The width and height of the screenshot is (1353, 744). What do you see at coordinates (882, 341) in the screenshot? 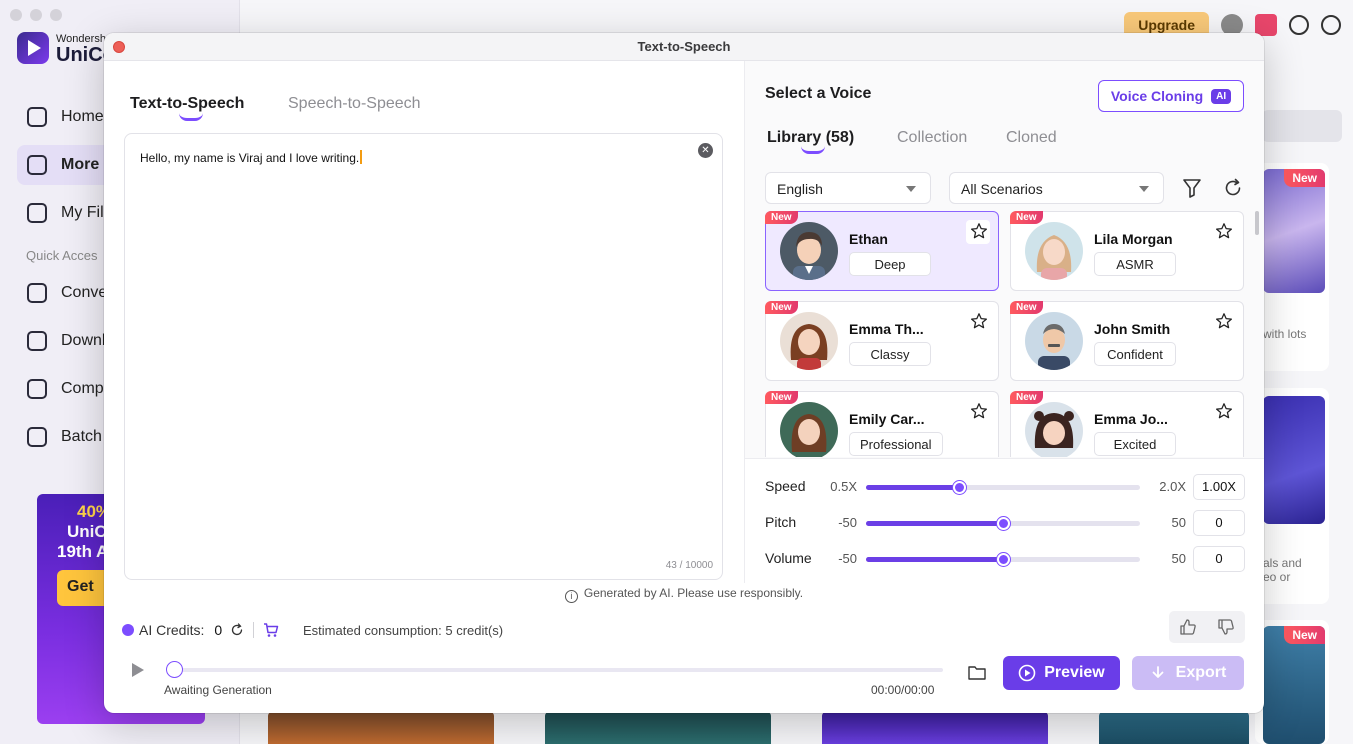
I see `voice-card-emma-th: New Emma Th... Classy` at bounding box center [882, 341].